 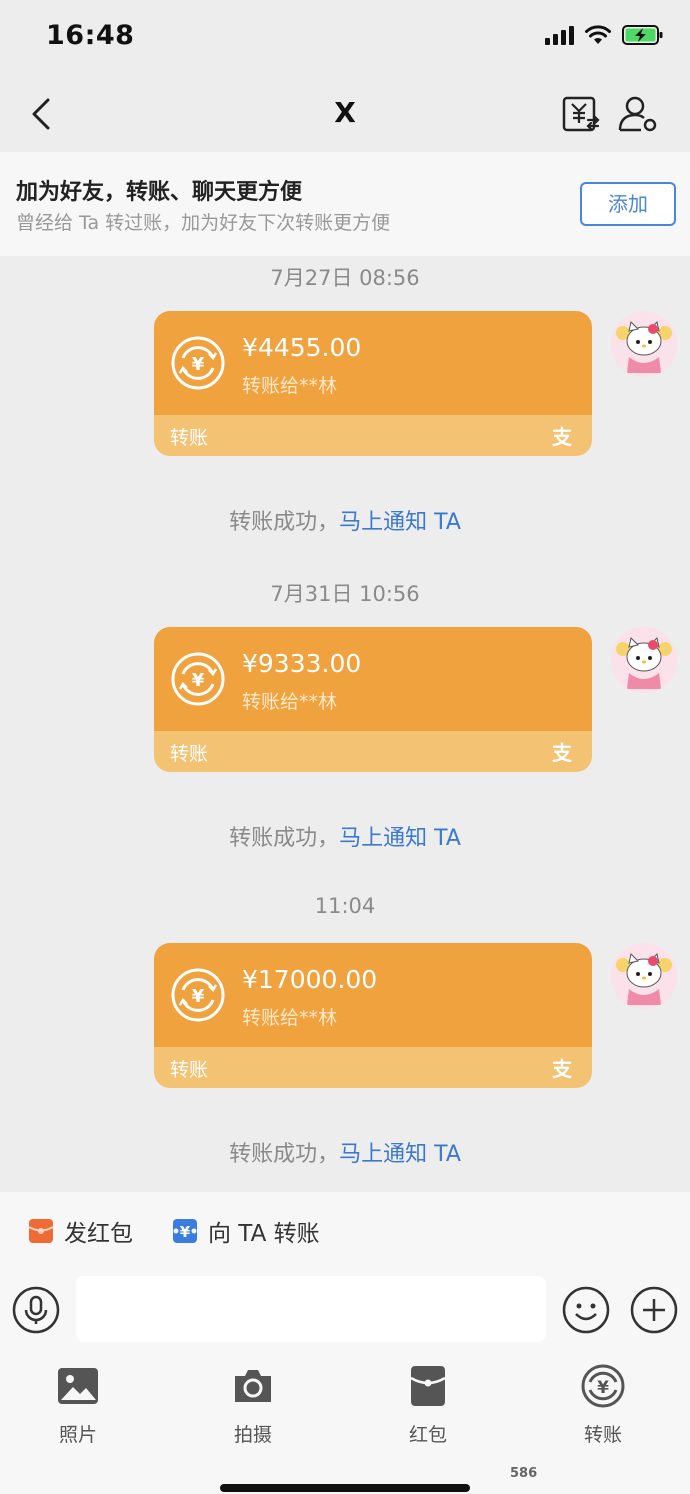 I want to click on send-red-packet-label: 发红包, so click(x=98, y=1234).